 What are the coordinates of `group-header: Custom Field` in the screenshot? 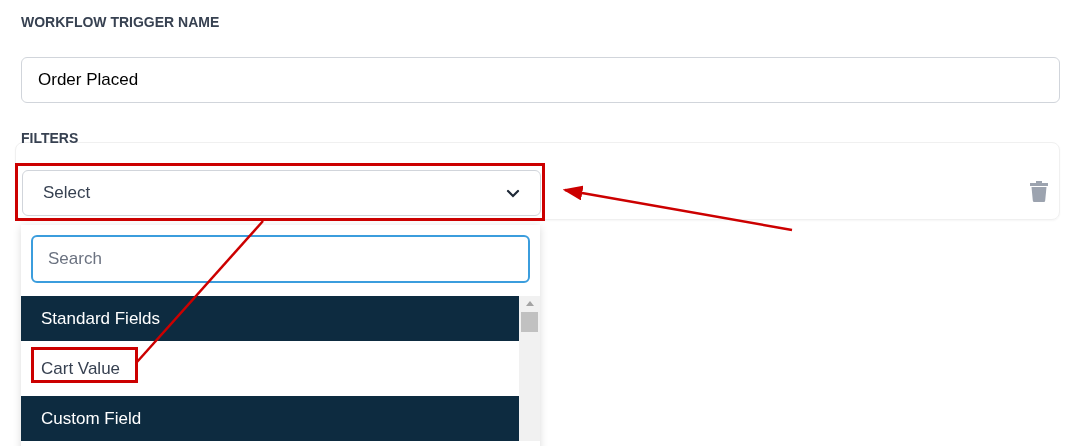 It's located at (270, 418).